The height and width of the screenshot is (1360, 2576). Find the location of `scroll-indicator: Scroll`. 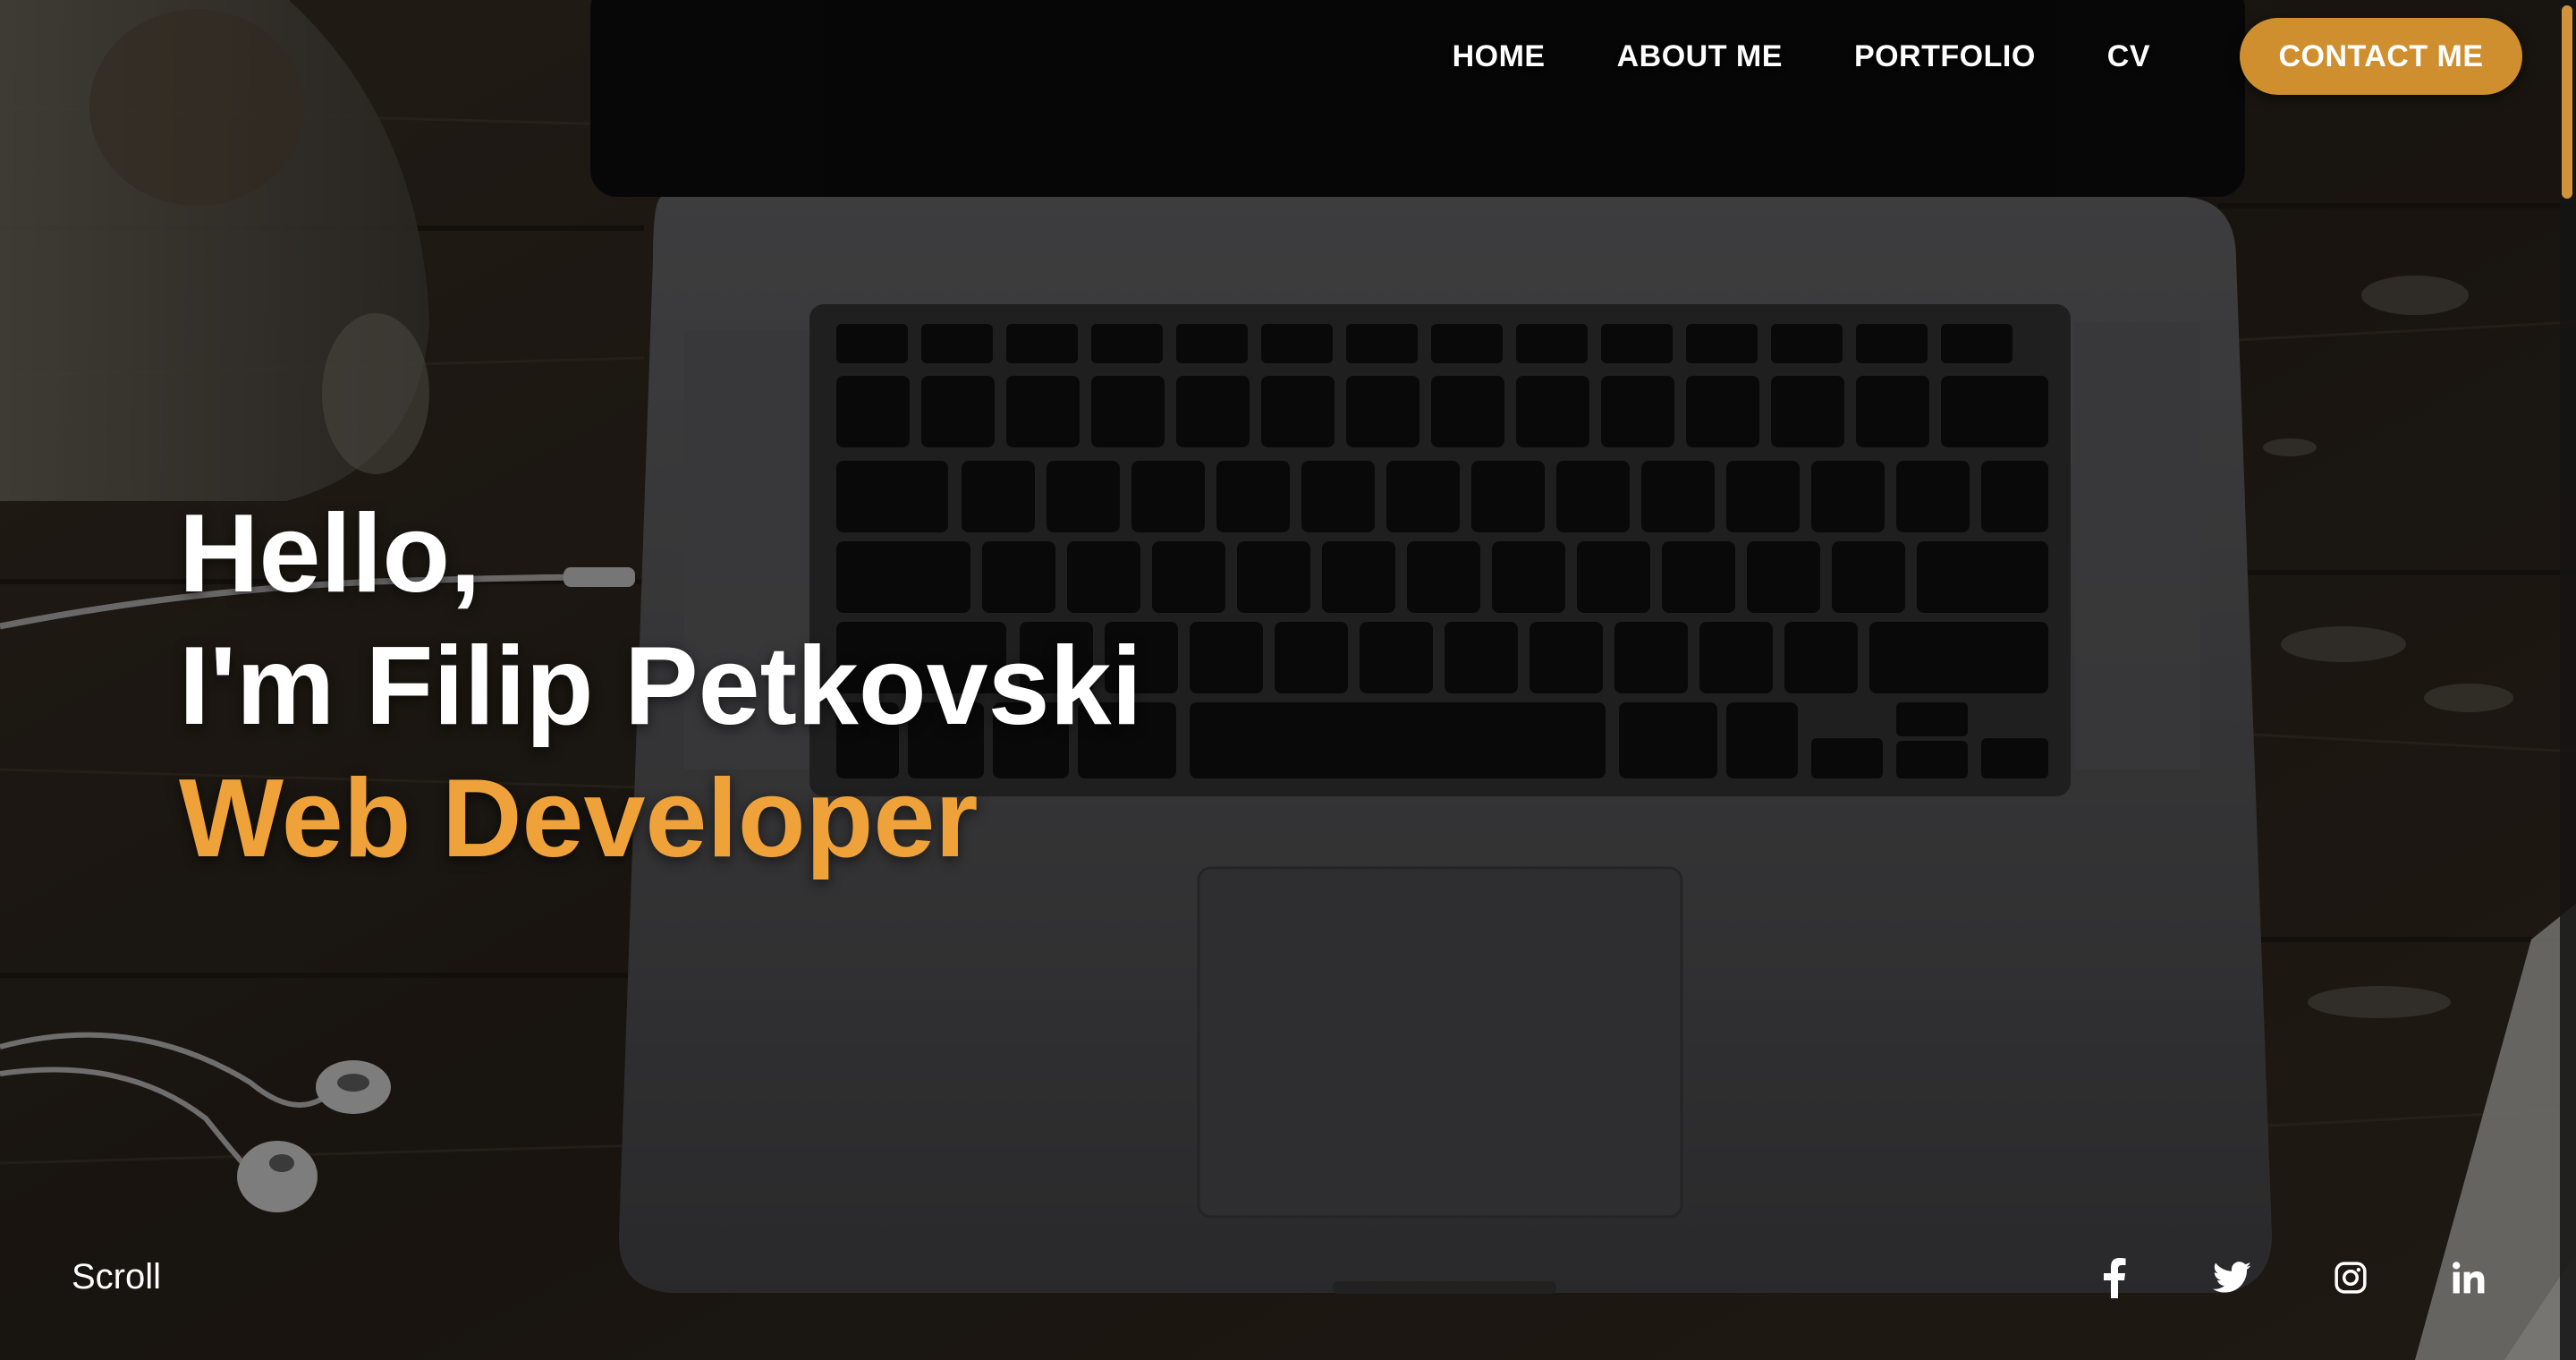

scroll-indicator: Scroll is located at coordinates (116, 1277).